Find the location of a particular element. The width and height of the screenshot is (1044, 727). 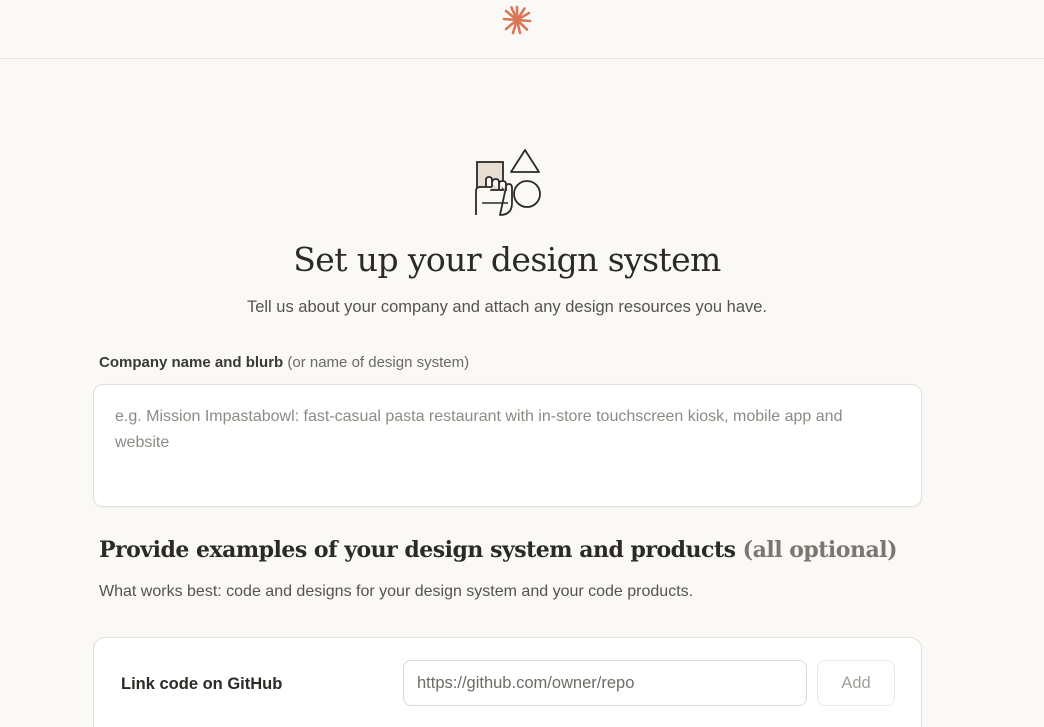

company-blurb-field-container is located at coordinates (507, 445).